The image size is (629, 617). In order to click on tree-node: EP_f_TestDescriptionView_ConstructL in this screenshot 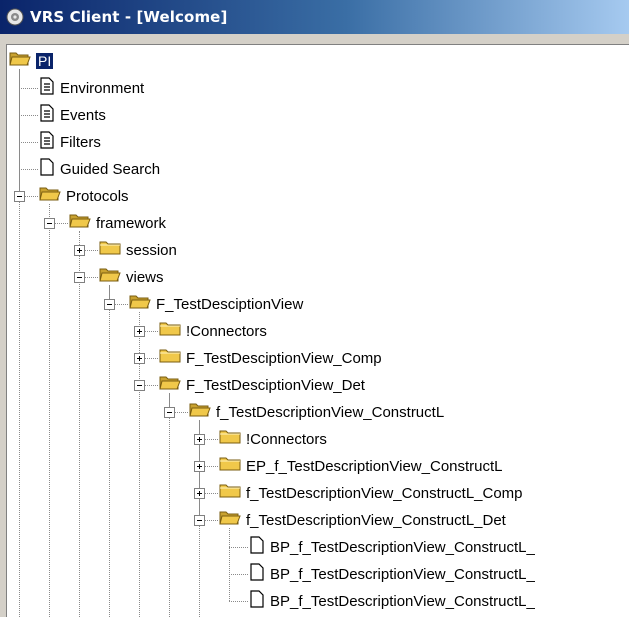, I will do `click(361, 466)`.